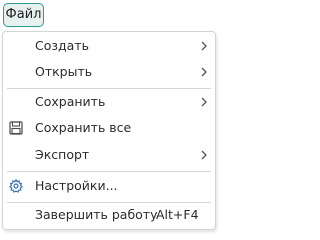 This screenshot has width=320, height=240. What do you see at coordinates (16, 186) in the screenshot?
I see `gear-icon` at bounding box center [16, 186].